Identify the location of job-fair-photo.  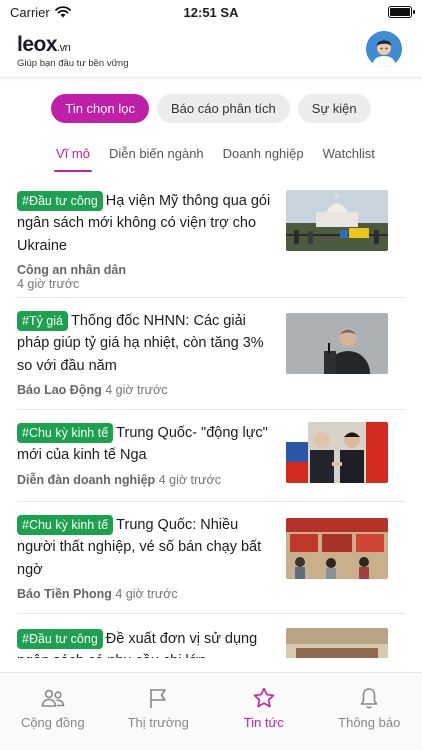
(337, 548).